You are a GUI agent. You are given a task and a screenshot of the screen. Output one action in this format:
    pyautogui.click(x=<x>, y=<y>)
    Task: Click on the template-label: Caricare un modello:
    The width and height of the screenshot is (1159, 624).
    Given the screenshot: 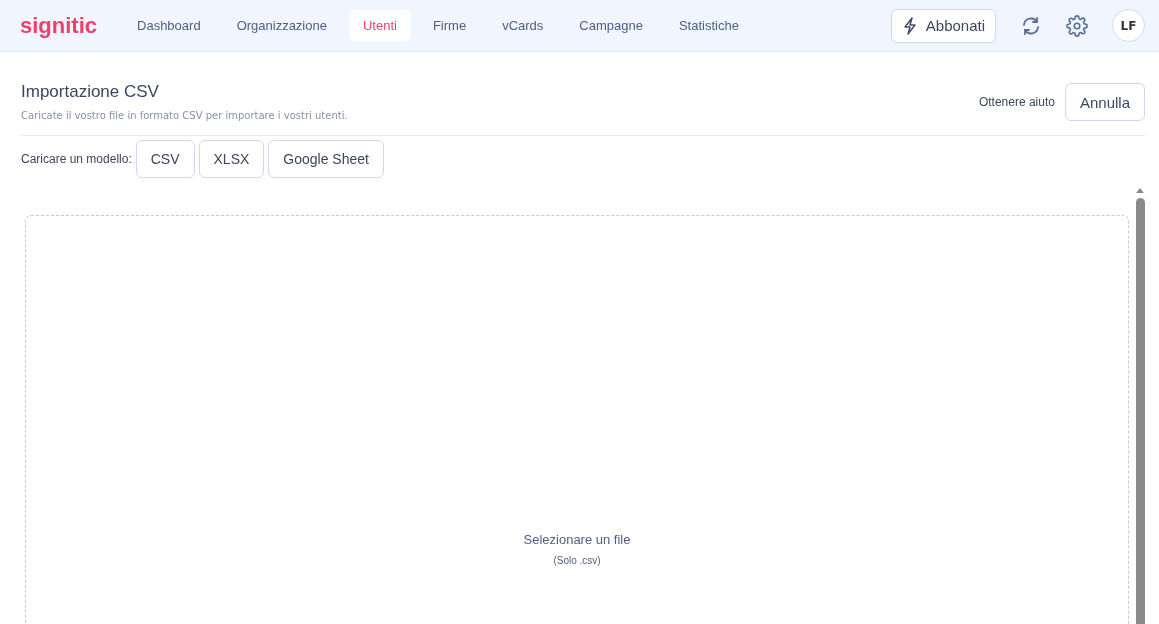 What is the action you would take?
    pyautogui.click(x=76, y=159)
    